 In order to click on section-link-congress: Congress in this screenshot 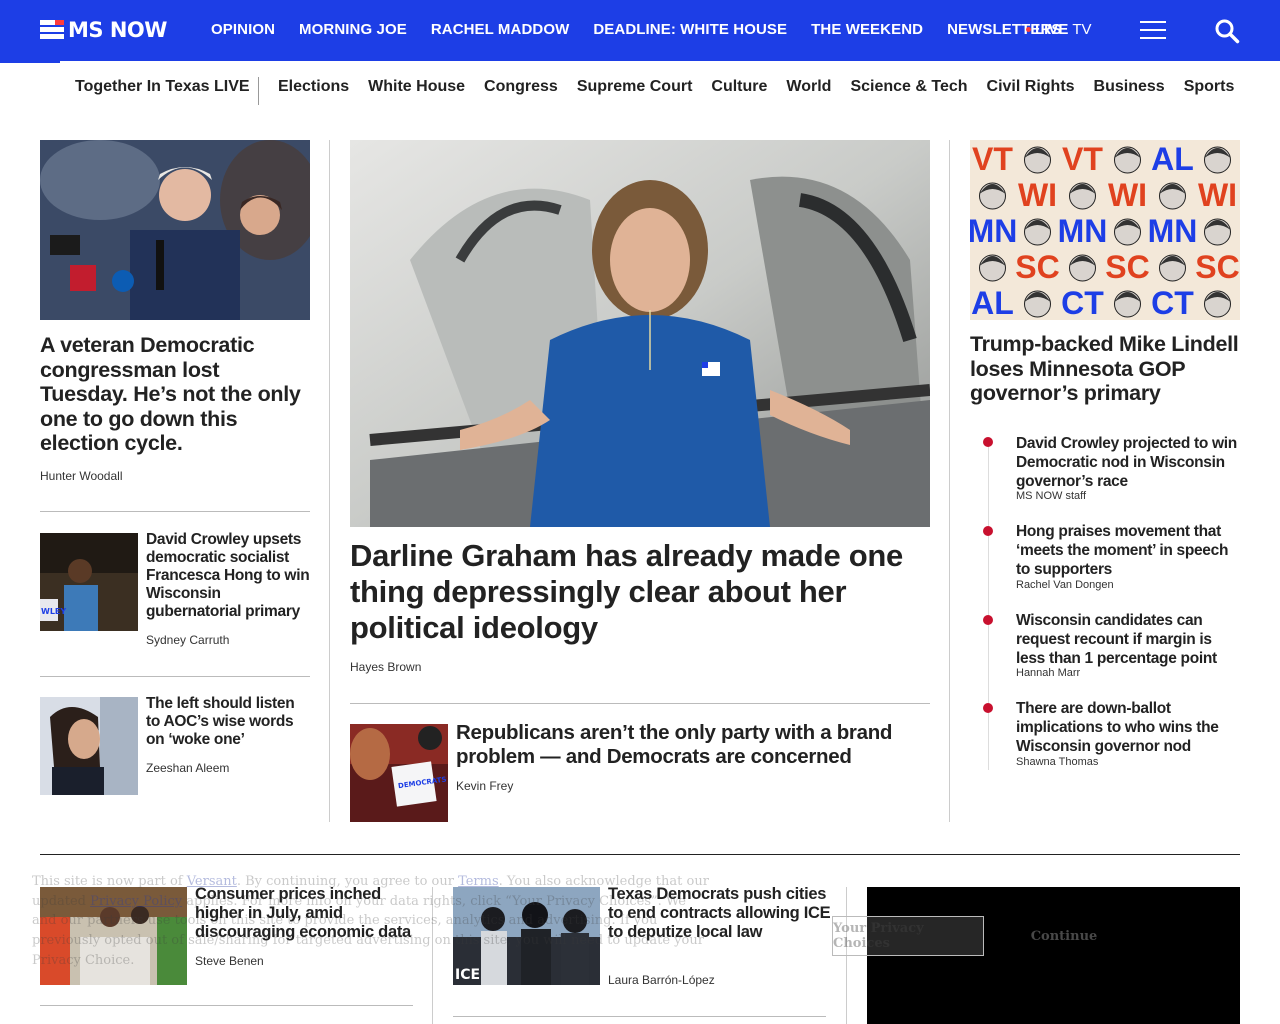, I will do `click(521, 87)`.